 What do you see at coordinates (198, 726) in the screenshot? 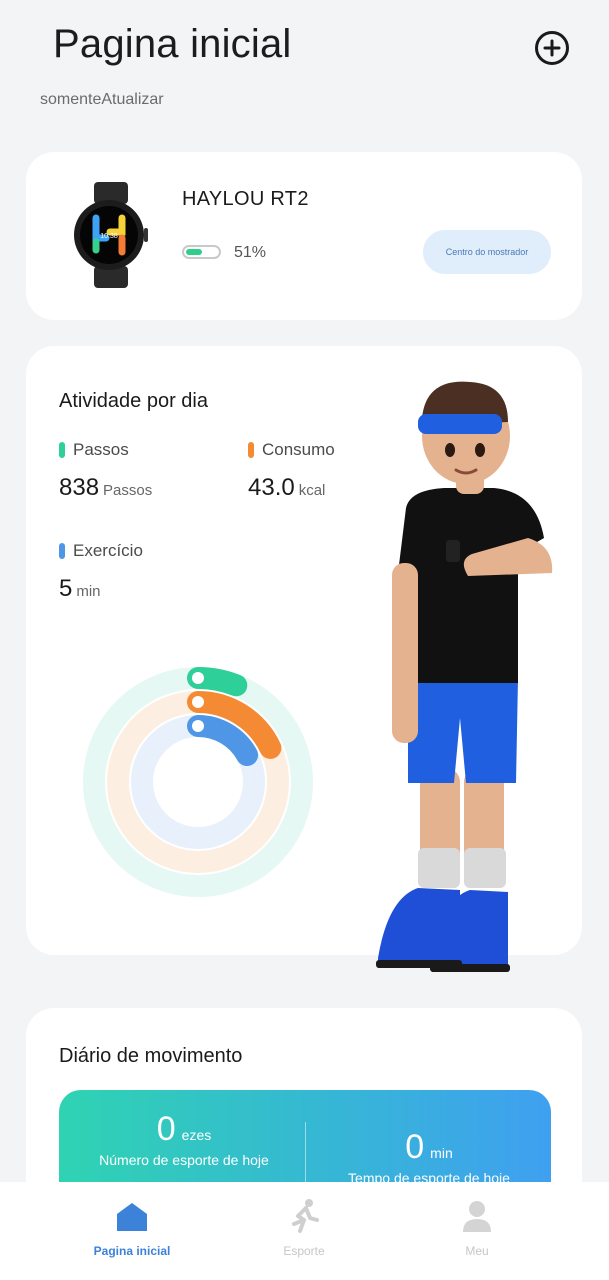
I see `clock-icon` at bounding box center [198, 726].